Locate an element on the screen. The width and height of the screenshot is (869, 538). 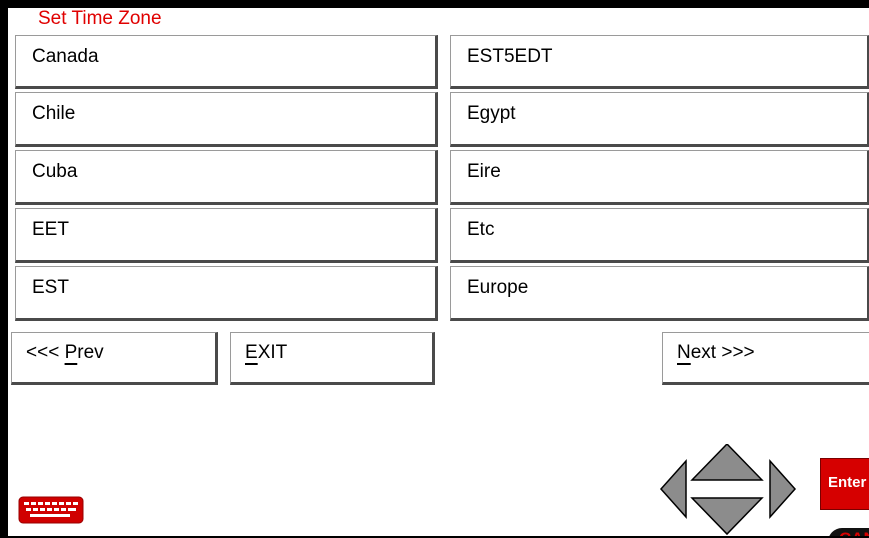
next-label: Next >>> is located at coordinates (716, 353).